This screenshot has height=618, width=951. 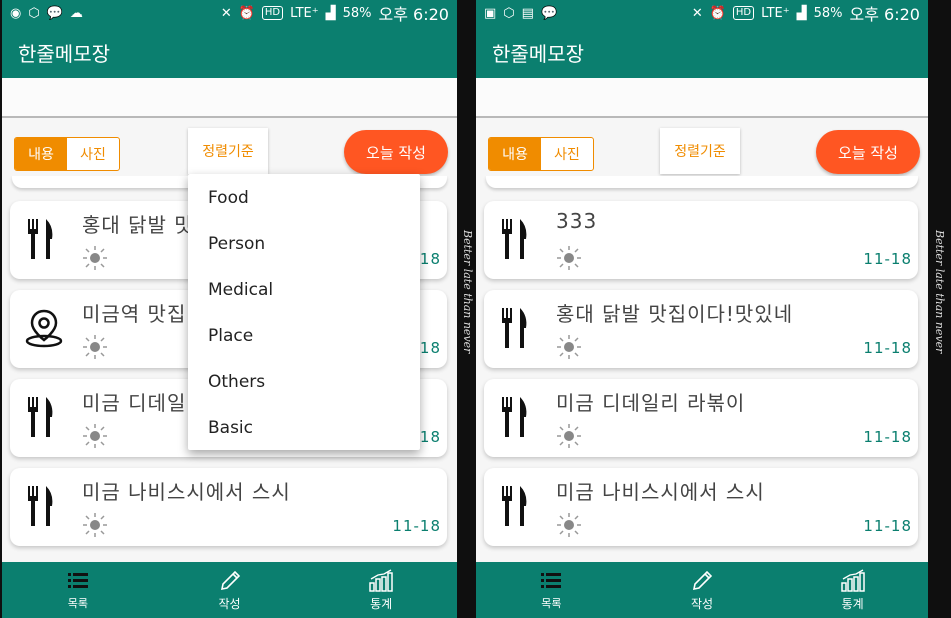 What do you see at coordinates (16, 13) in the screenshot?
I see `app-icon: ◉` at bounding box center [16, 13].